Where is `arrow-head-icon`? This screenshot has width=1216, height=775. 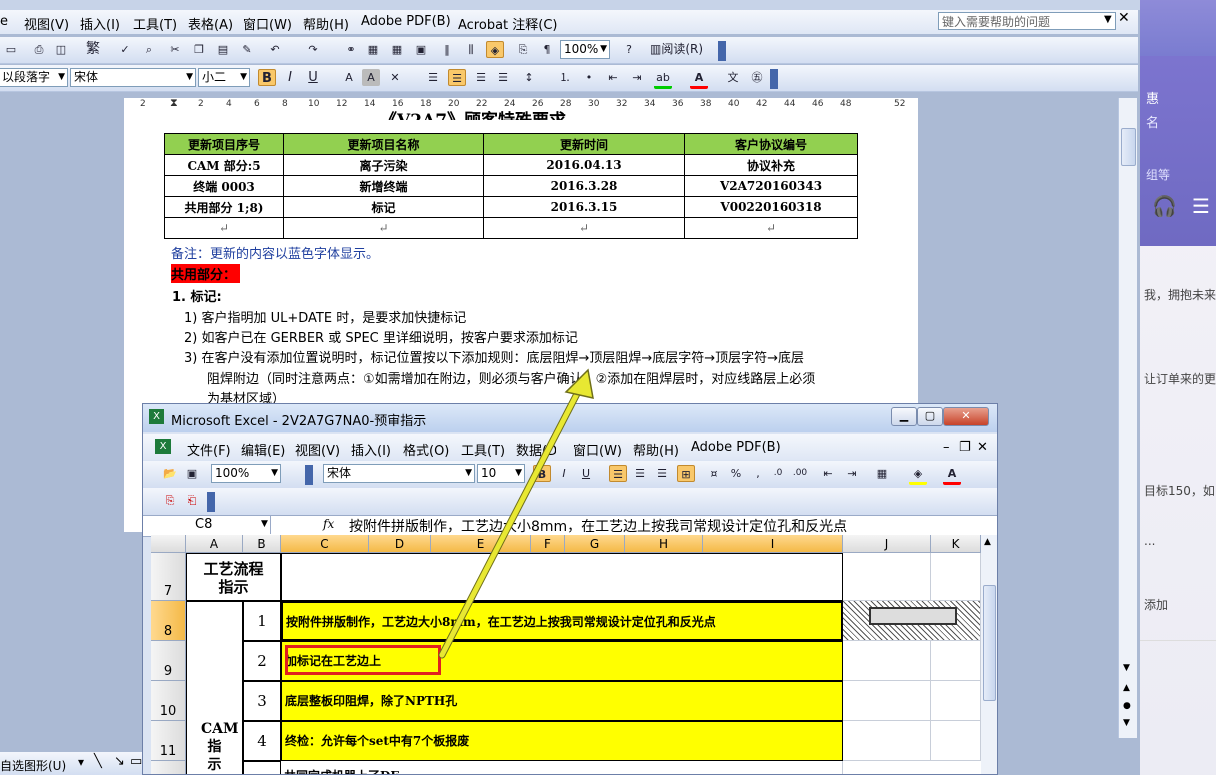 arrow-head-icon is located at coordinates (579, 383).